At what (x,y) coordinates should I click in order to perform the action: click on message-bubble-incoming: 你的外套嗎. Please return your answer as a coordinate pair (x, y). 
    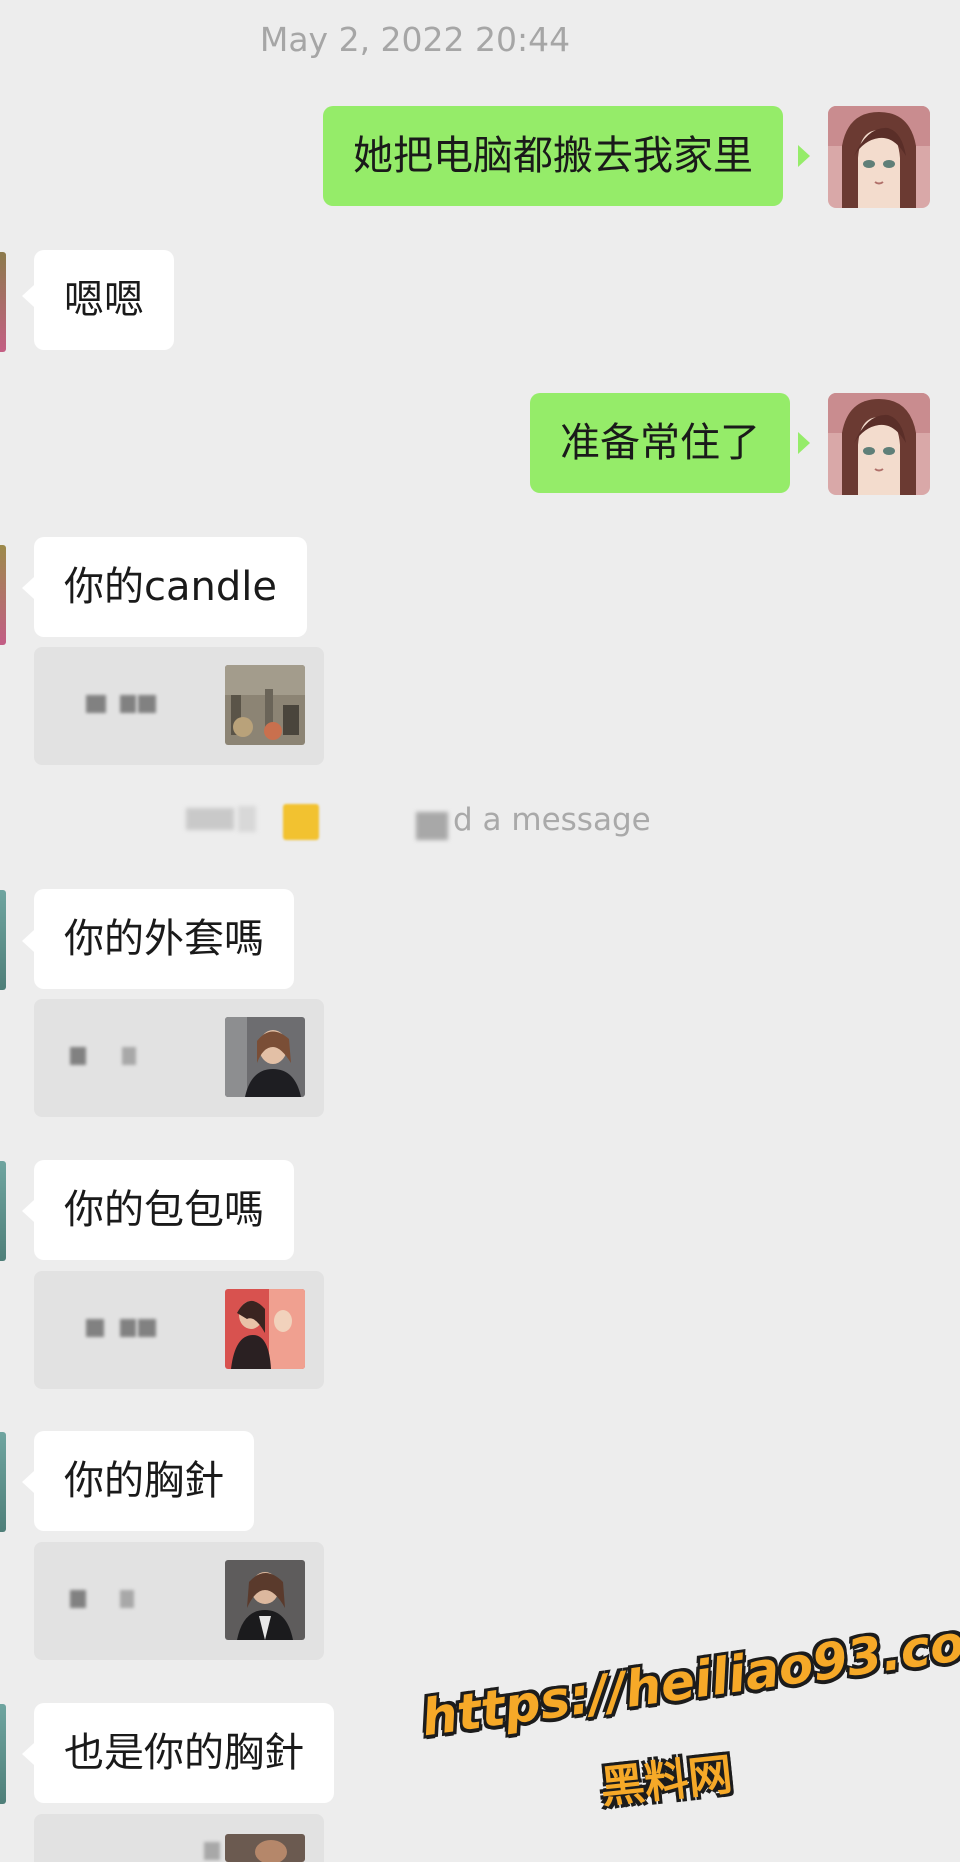
    Looking at the image, I should click on (164, 939).